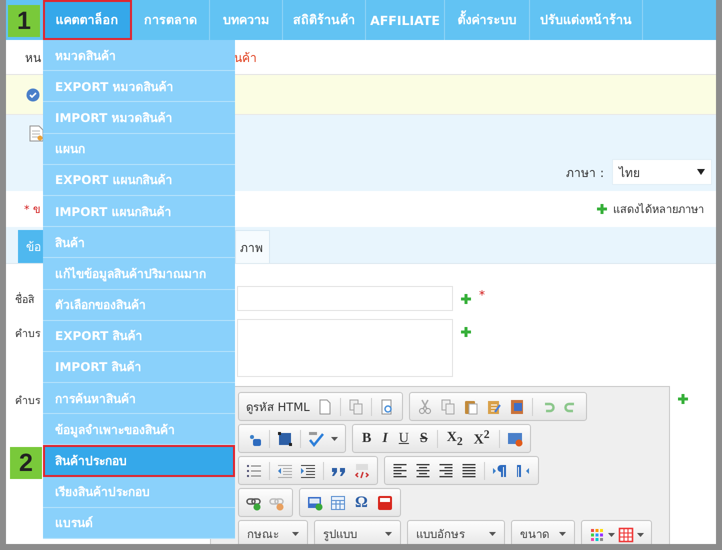 The image size is (722, 550). What do you see at coordinates (139, 492) in the screenshot?
I see `menu-item: เรียงสินค้าประกอบ` at bounding box center [139, 492].